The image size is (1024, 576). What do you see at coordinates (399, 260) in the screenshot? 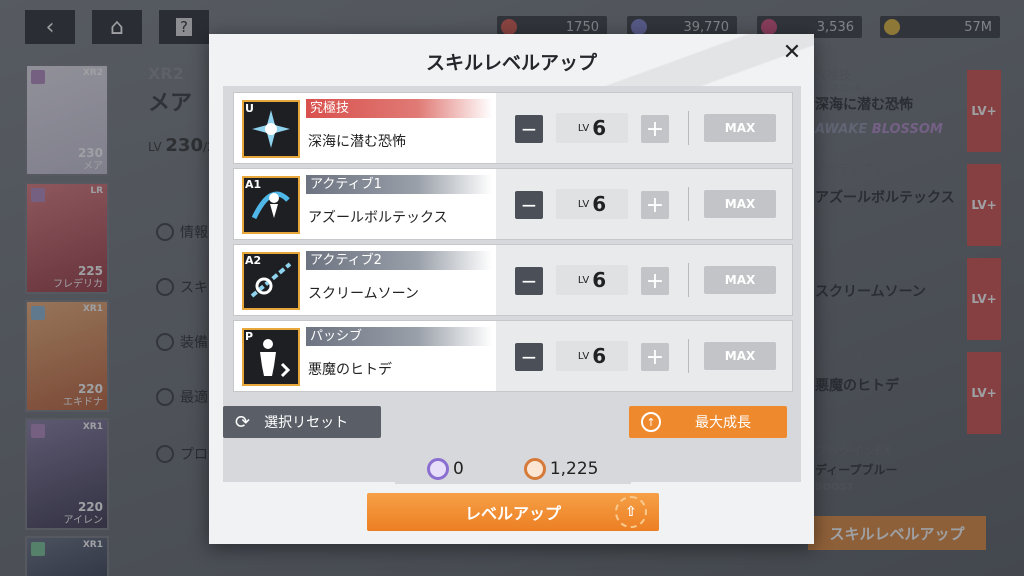
I see `skill-category: アクティブ2` at bounding box center [399, 260].